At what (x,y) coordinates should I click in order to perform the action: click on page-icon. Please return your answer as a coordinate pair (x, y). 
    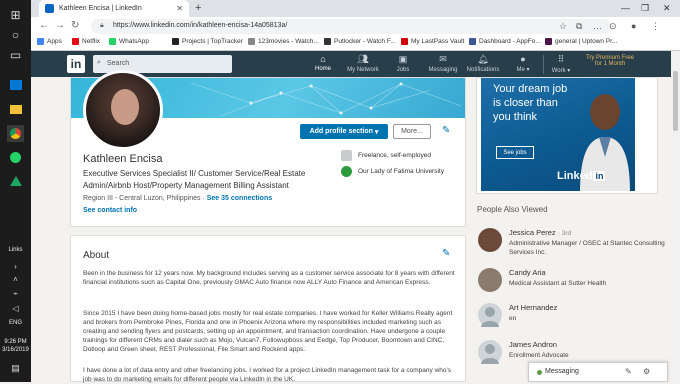
    Looking at the image, I should click on (327, 41).